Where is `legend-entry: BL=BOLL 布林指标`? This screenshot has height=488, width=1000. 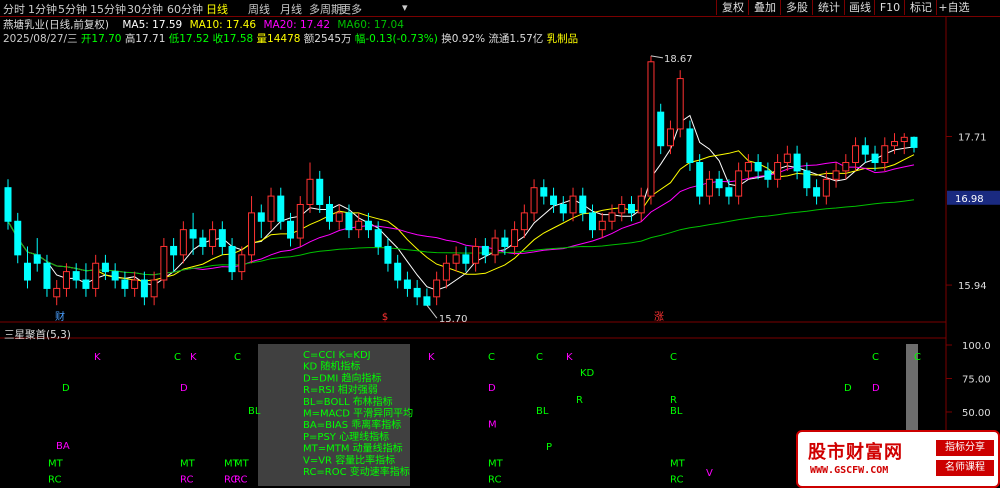
legend-entry: BL=BOLL 布林指标 is located at coordinates (348, 401).